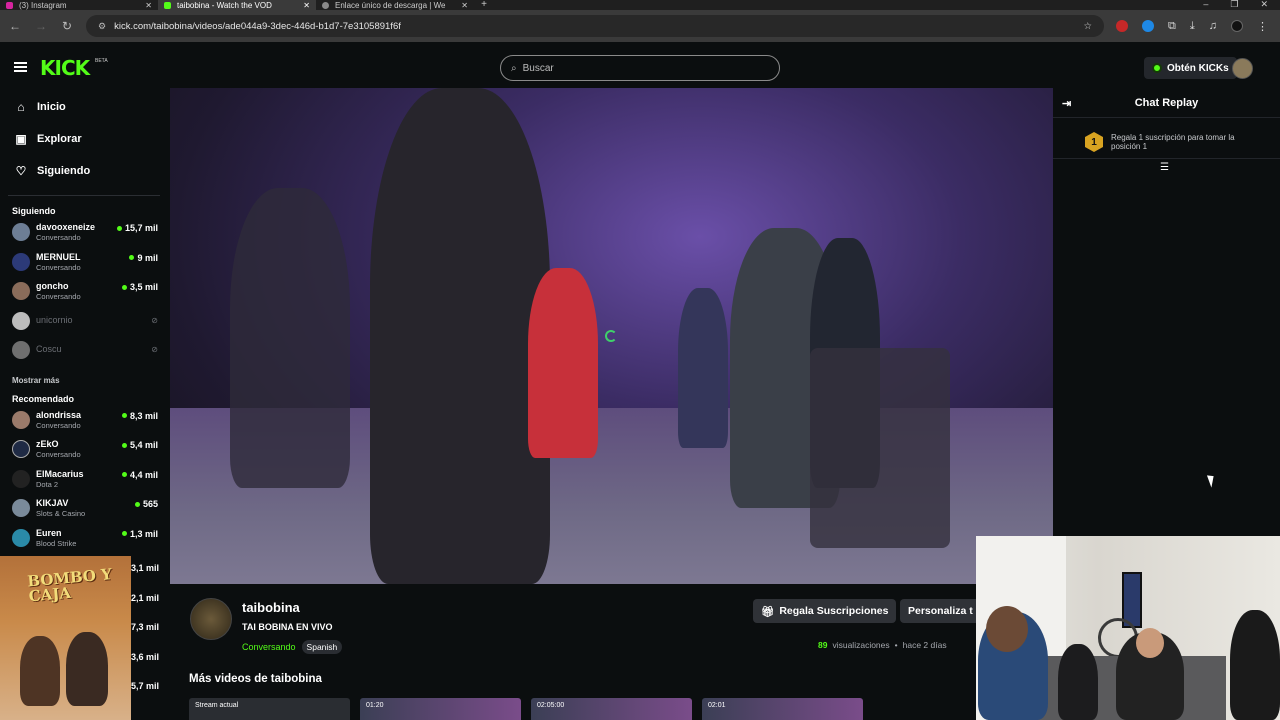 This screenshot has width=1280, height=720. Describe the element at coordinates (15, 26) in the screenshot. I see `back-icon: ←` at that location.